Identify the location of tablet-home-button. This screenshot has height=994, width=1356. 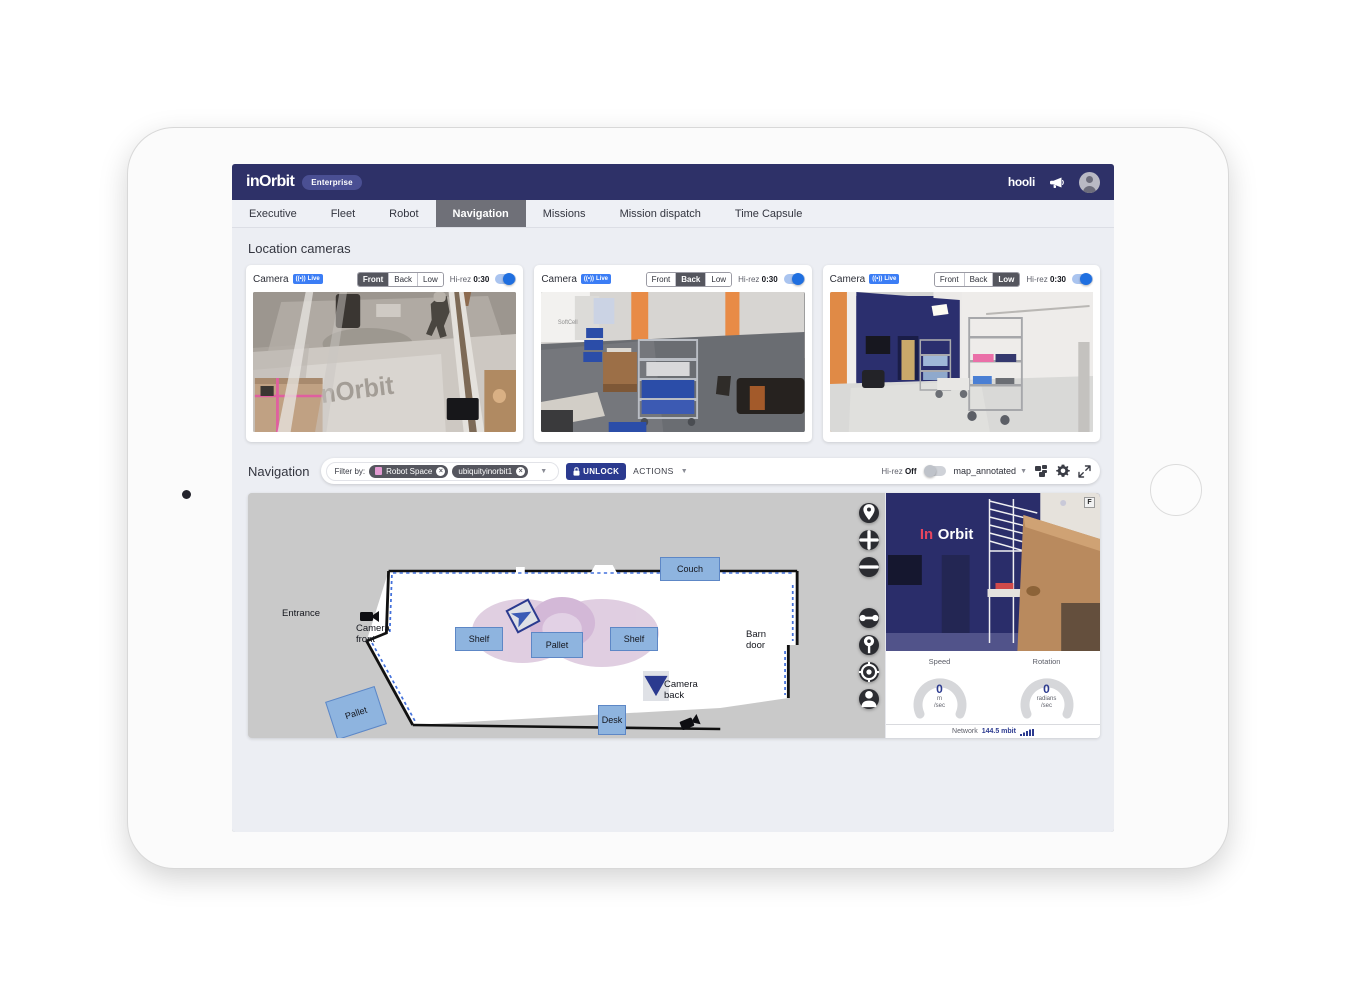
(1176, 490).